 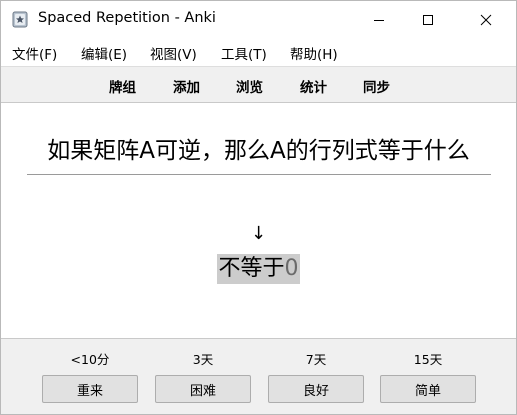 I want to click on close-icon, so click(x=486, y=20).